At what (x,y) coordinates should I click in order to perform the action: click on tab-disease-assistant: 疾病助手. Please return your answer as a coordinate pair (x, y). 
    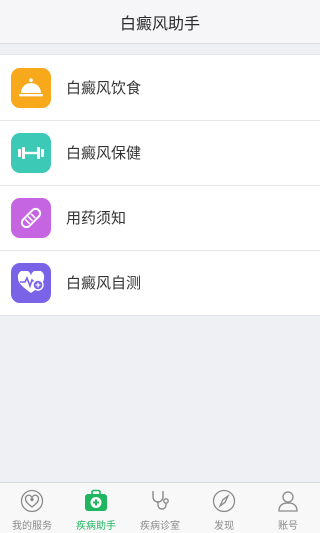
    Looking at the image, I should click on (96, 508).